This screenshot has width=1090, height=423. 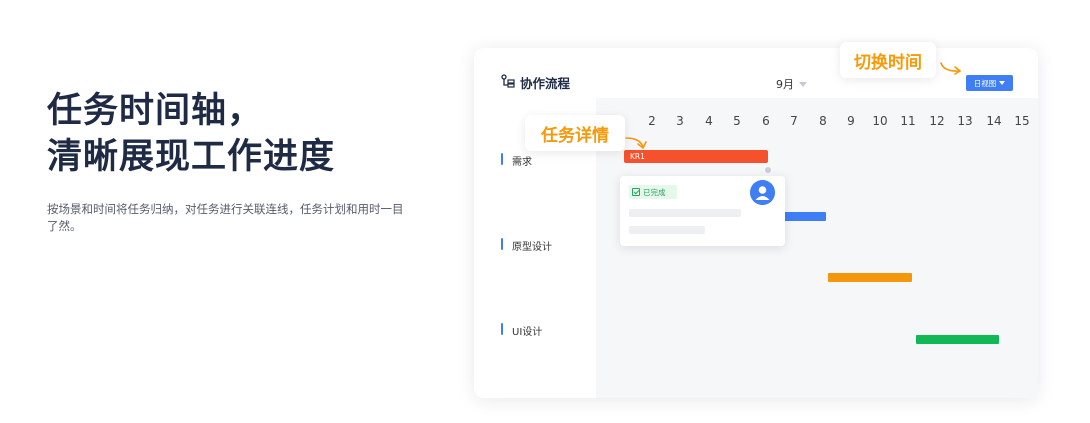 I want to click on callout-task-detail: 任务详情, so click(x=575, y=133).